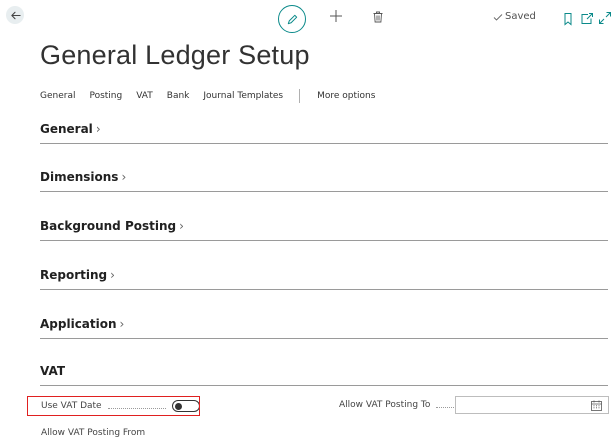 This screenshot has width=615, height=442. What do you see at coordinates (74, 275) in the screenshot?
I see `section-reporting-title: Reporting` at bounding box center [74, 275].